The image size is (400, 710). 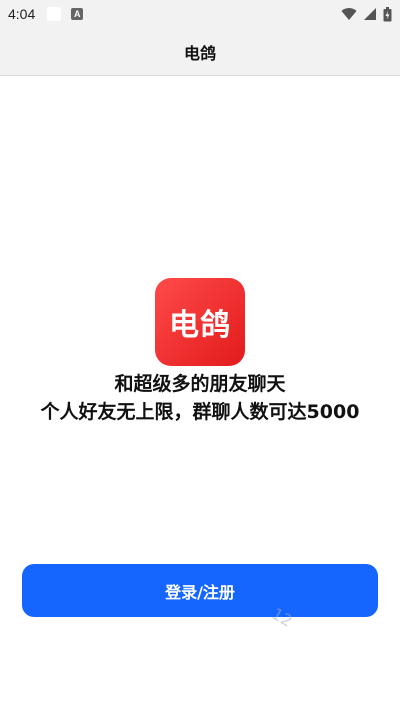 I want to click on accessibility-notification-icon: A, so click(x=77, y=14).